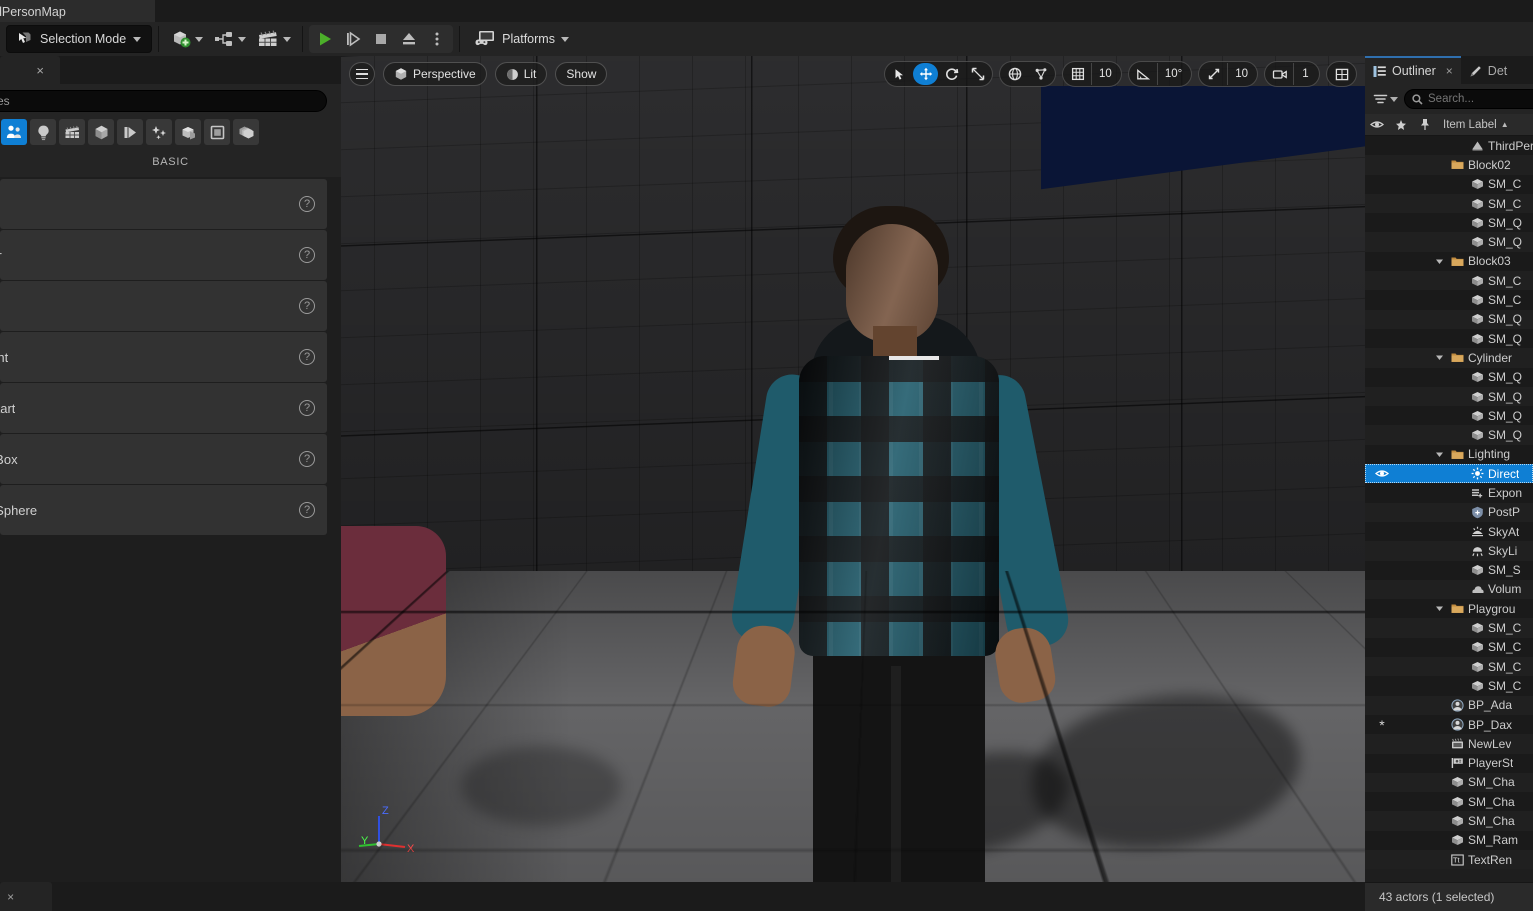 This screenshot has height=911, width=1533. What do you see at coordinates (521, 74) in the screenshot?
I see `viewport-lit-dropdown: Lit` at bounding box center [521, 74].